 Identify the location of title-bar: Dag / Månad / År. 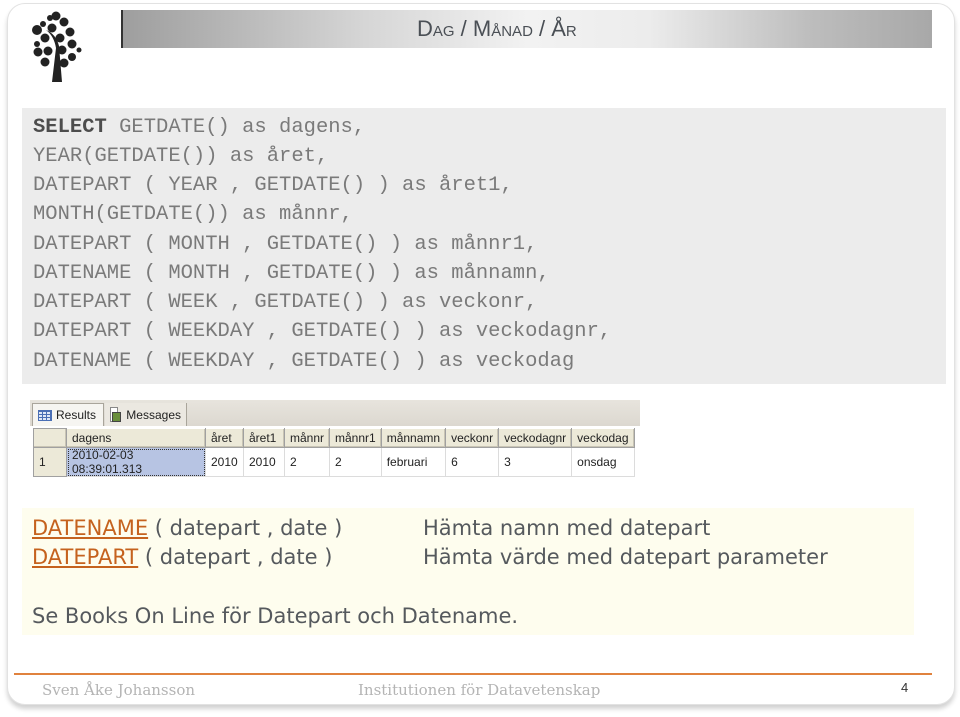
(526, 29).